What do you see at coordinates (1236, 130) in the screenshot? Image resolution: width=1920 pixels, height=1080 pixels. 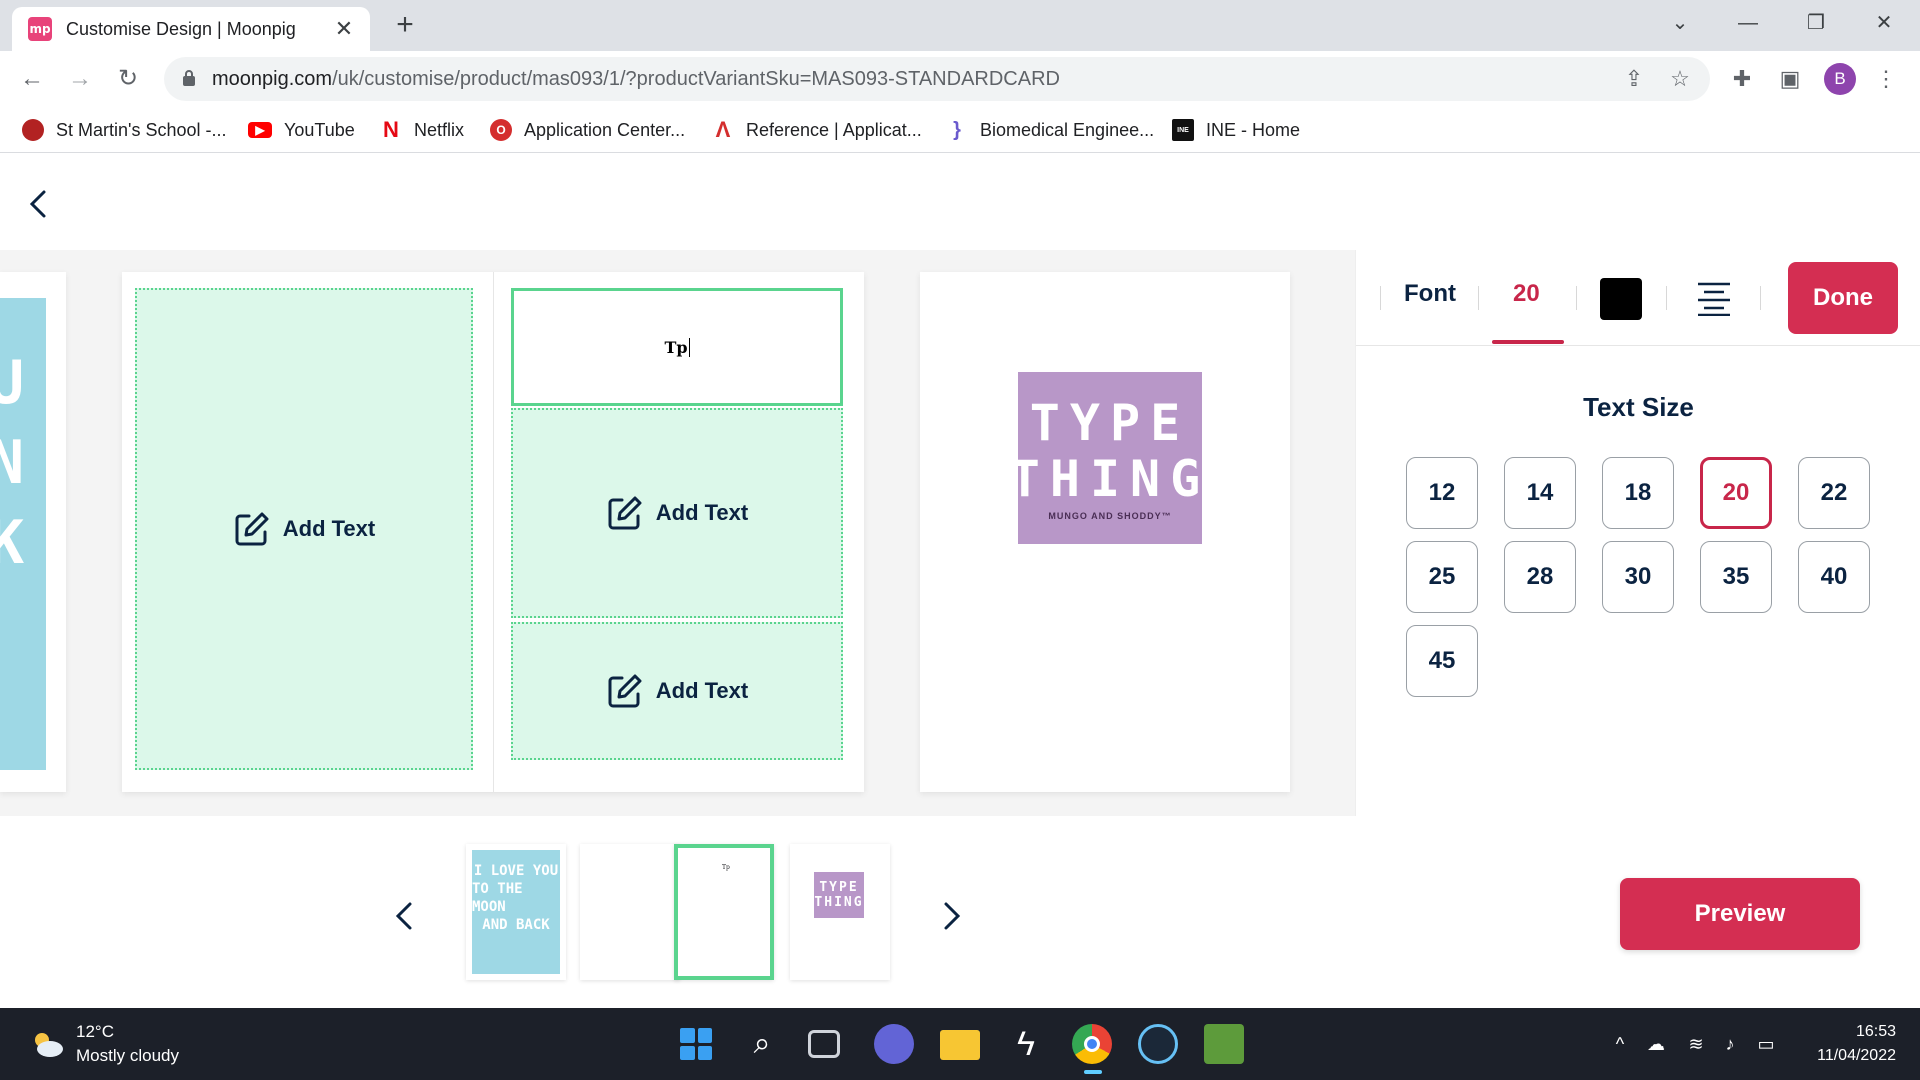 I see `bookmark-item: INE INE - Home` at bounding box center [1236, 130].